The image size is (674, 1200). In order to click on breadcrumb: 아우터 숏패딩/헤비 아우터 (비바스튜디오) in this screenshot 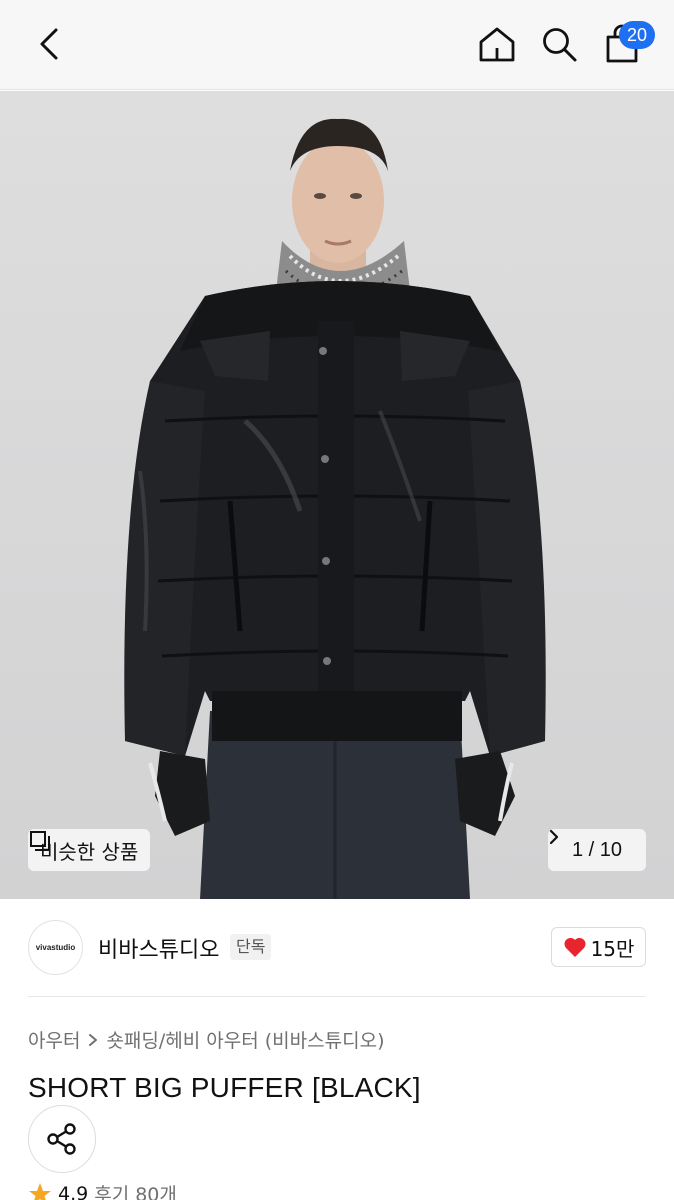, I will do `click(206, 1039)`.